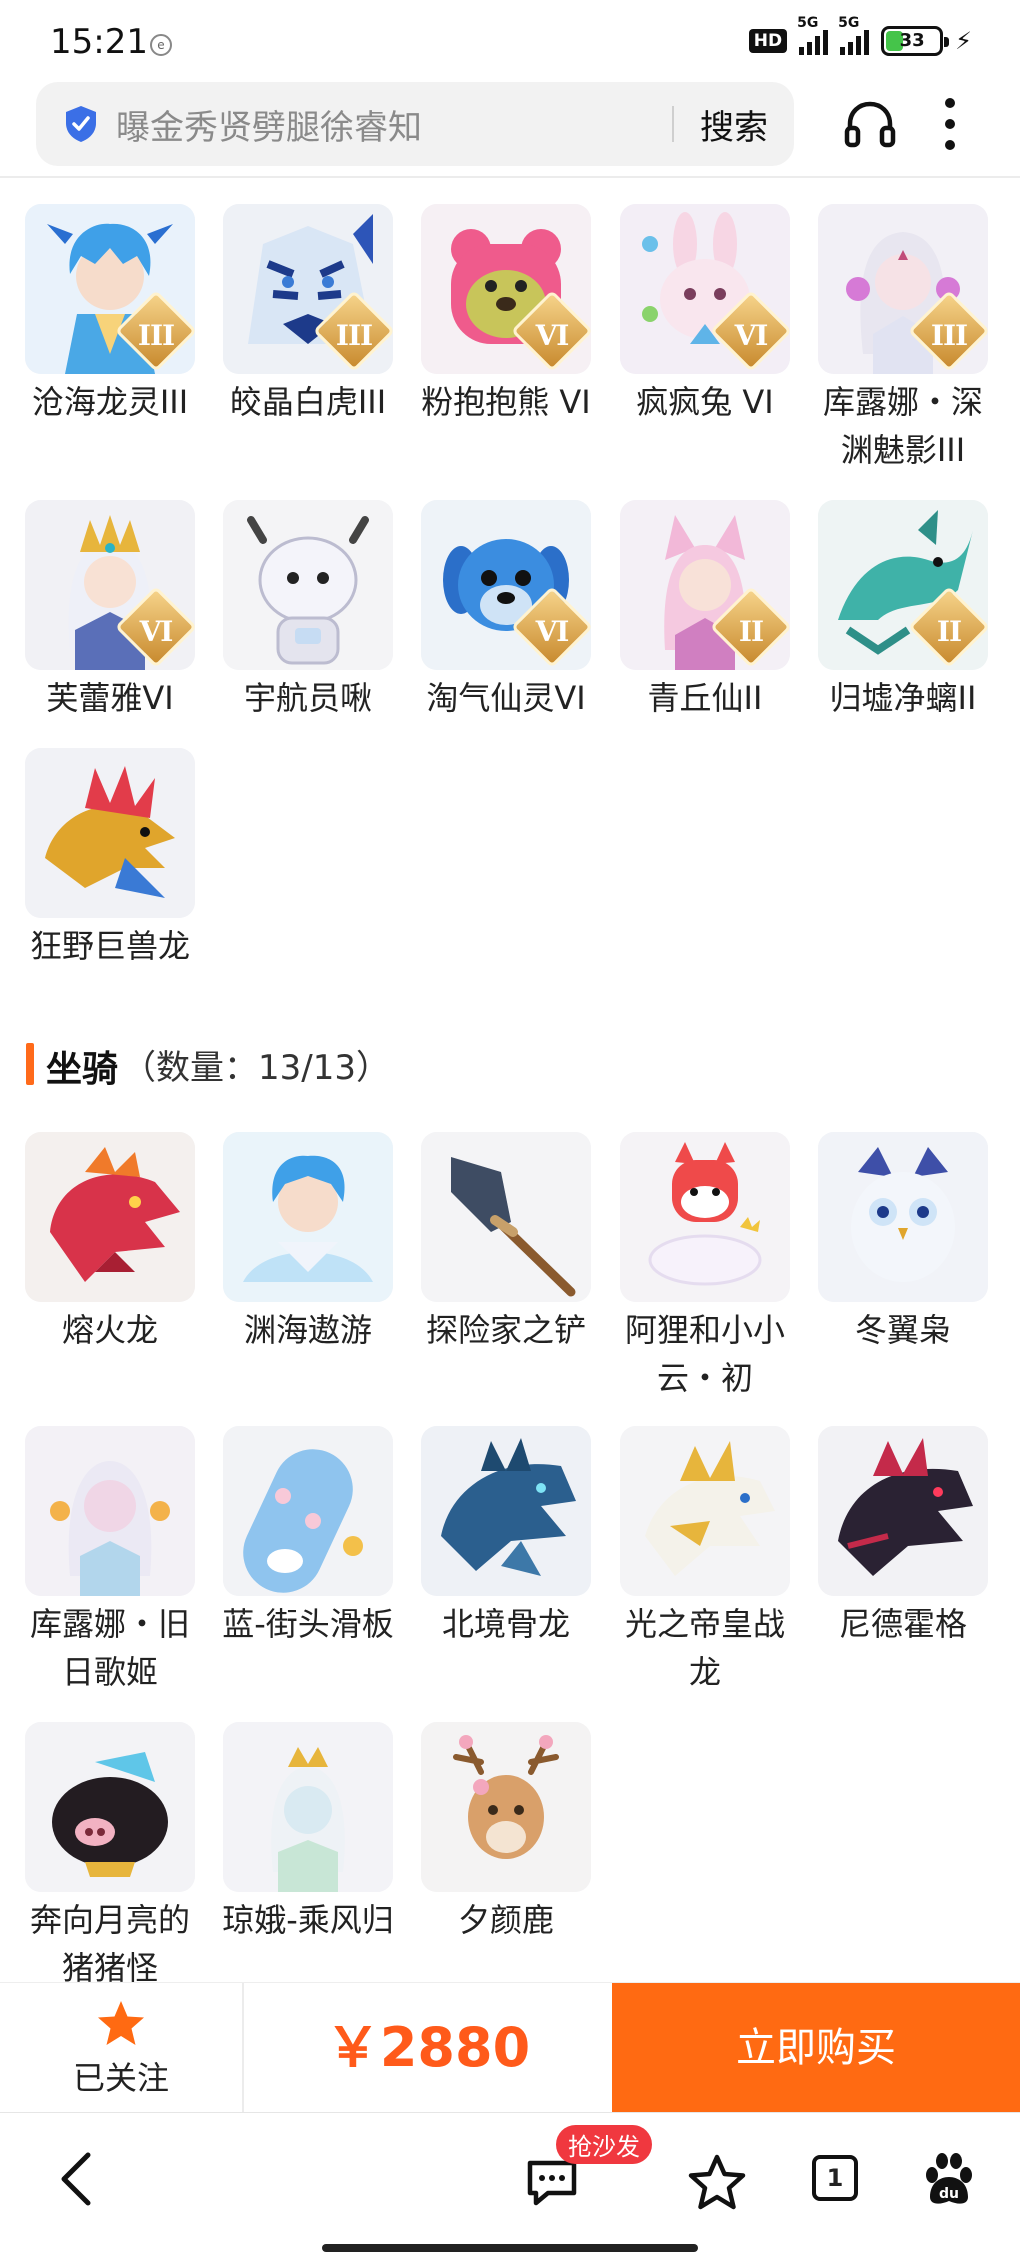 The width and height of the screenshot is (1020, 2267). I want to click on item-card: III 沧海龙灵III, so click(110, 315).